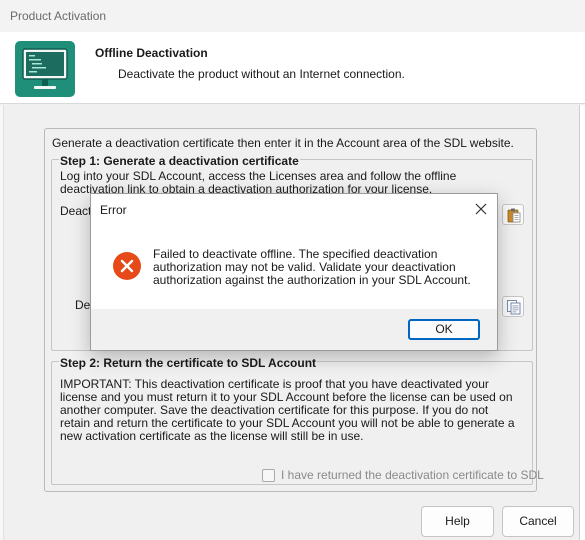 The width and height of the screenshot is (585, 540). I want to click on help-button: Help, so click(457, 521).